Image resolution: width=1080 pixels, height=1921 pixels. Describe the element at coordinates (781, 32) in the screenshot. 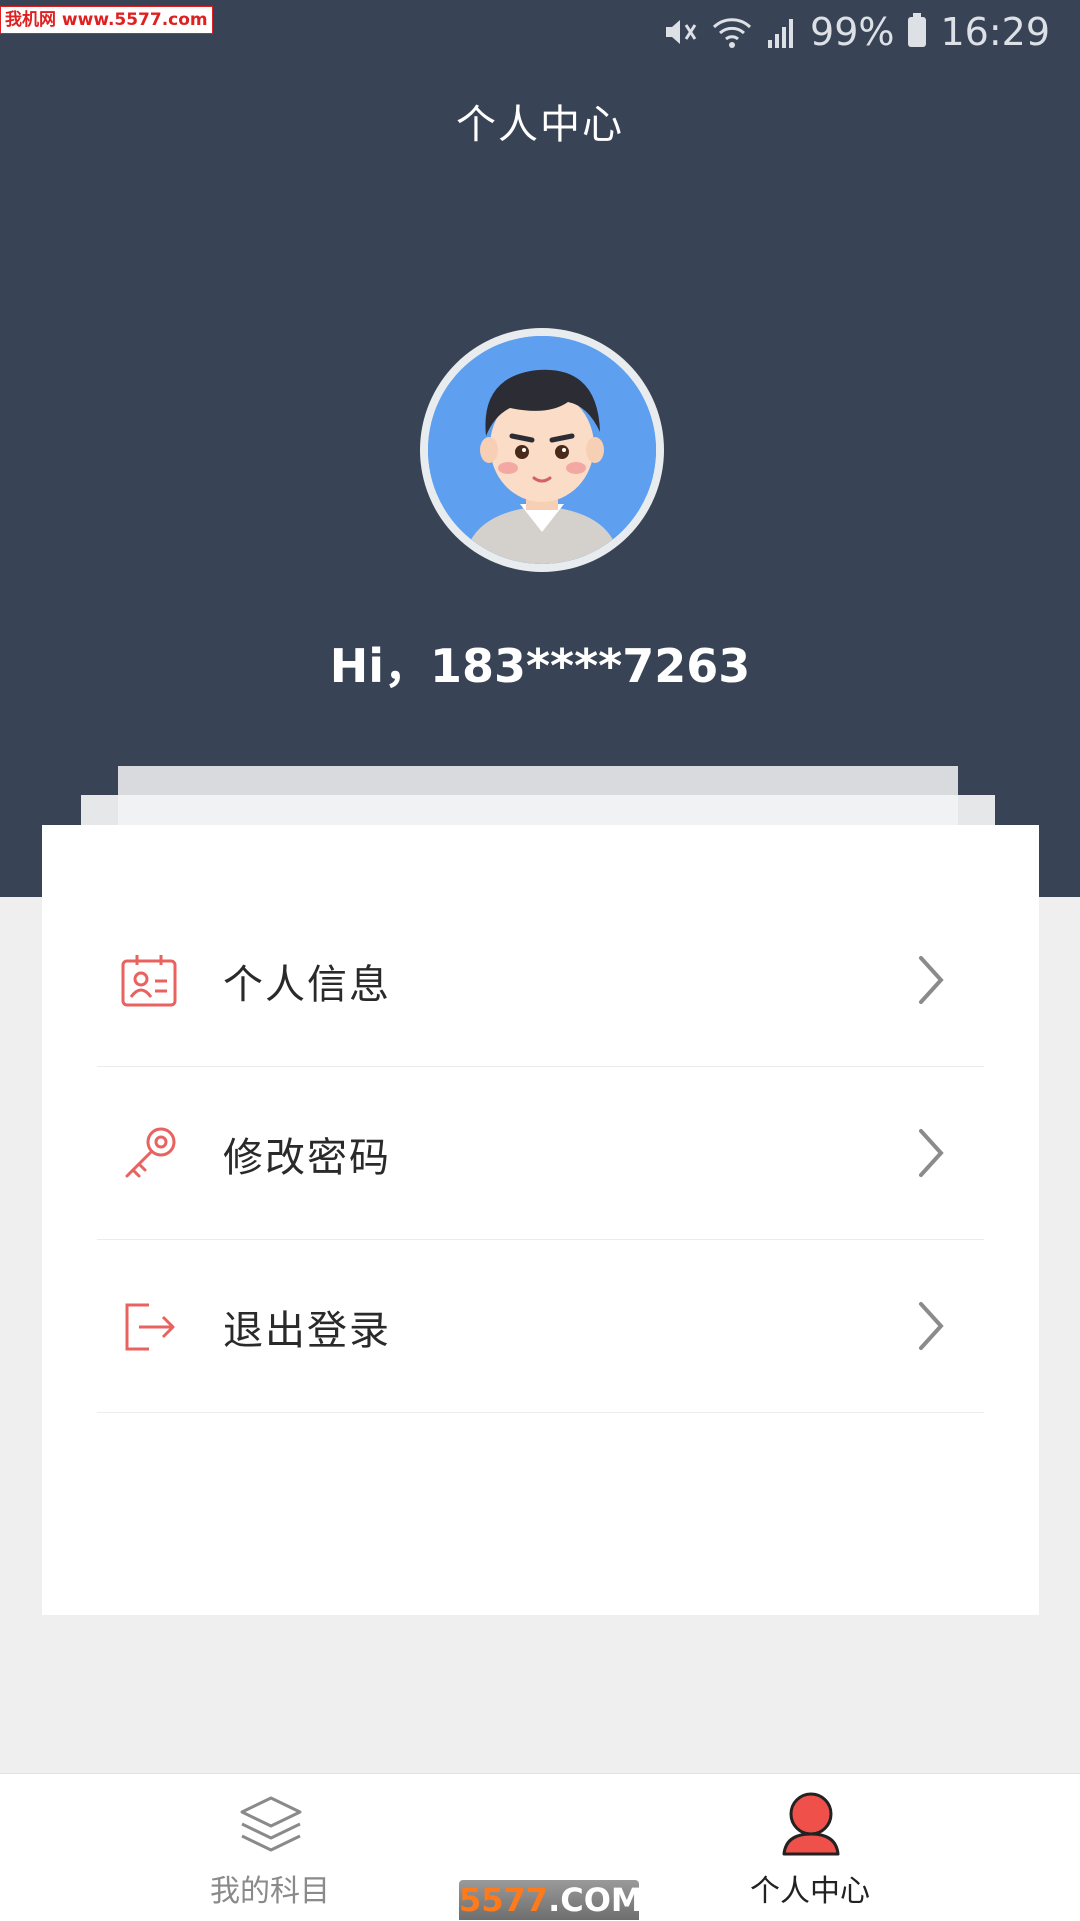

I see `signal-icon` at that location.